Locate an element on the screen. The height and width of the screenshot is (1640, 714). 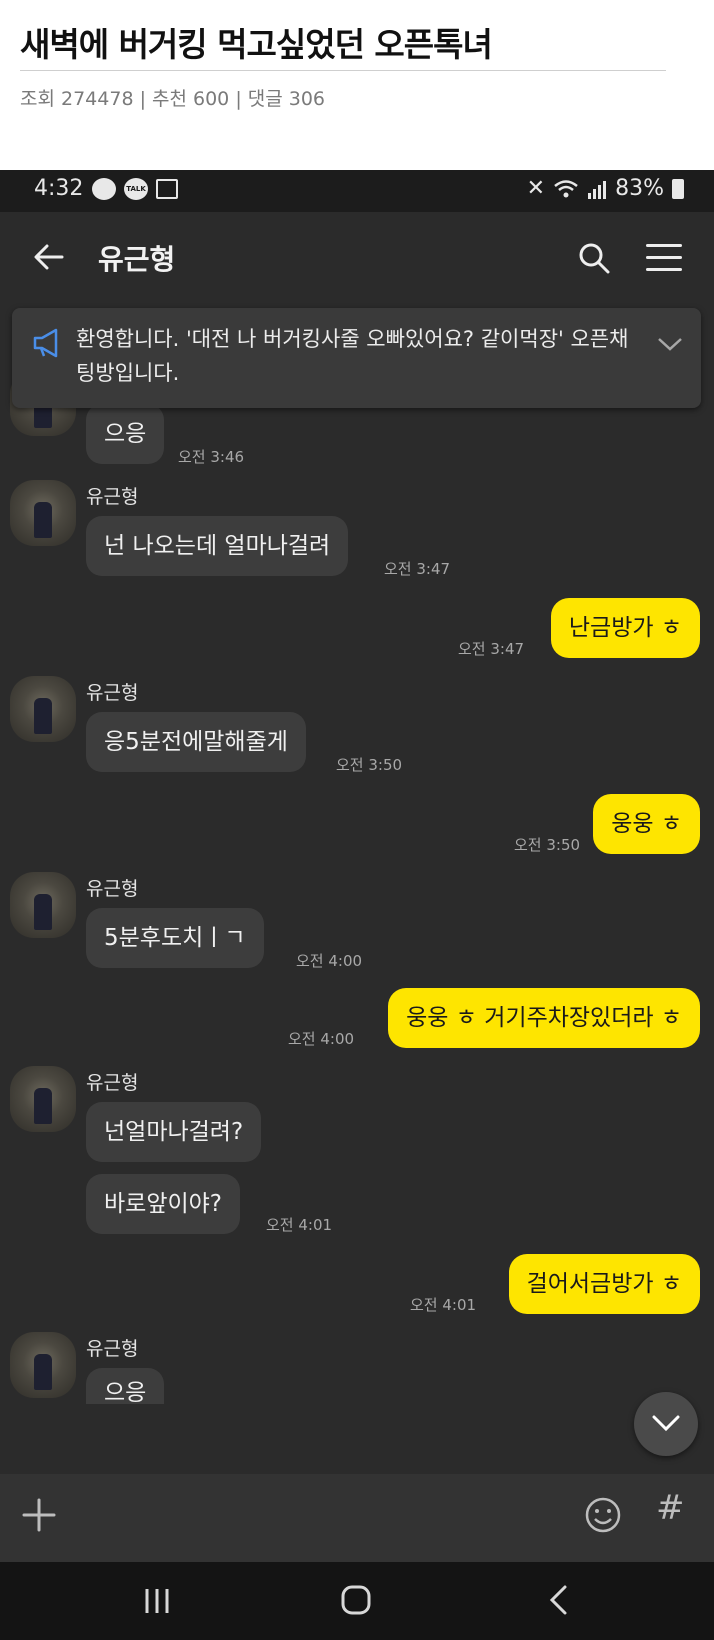
chat-title: 유근형 is located at coordinates (137, 259).